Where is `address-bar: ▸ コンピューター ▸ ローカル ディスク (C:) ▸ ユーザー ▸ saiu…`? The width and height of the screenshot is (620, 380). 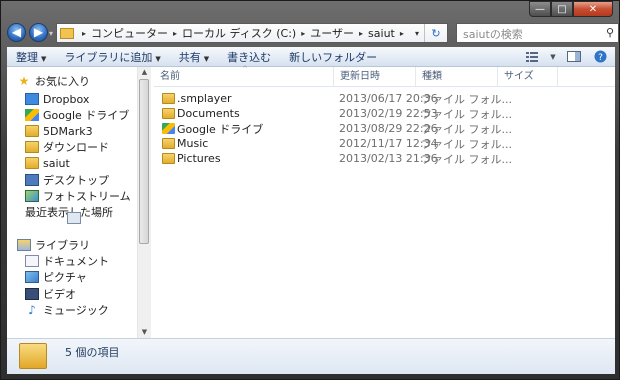 address-bar: ▸ コンピューター ▸ ローカル ディスク (C:) ▸ ユーザー ▸ saiu… is located at coordinates (252, 33).